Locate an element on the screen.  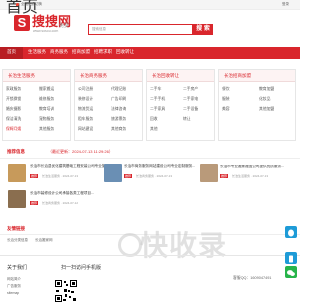
card-link: 其他 is located at coordinates (154, 129).